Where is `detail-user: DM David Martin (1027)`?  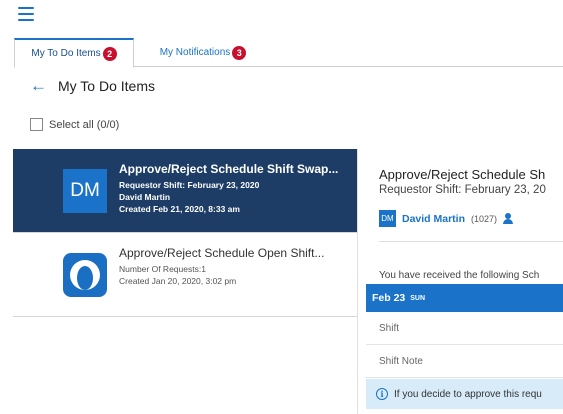 detail-user: DM David Martin (1027) is located at coordinates (447, 218).